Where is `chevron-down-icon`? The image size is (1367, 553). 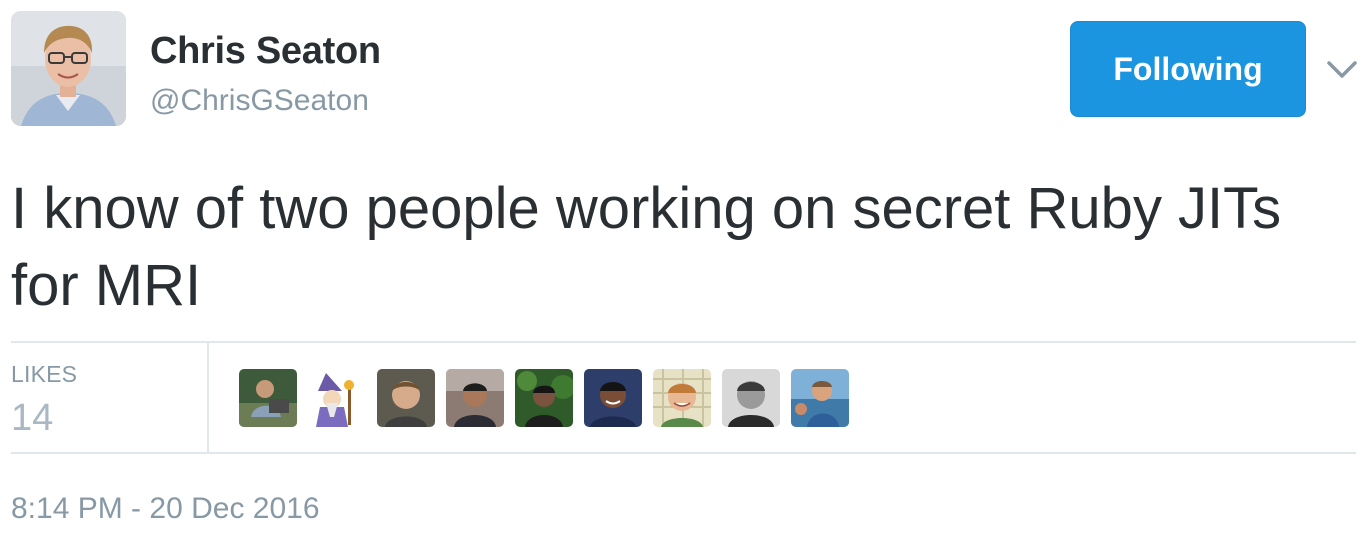
chevron-down-icon is located at coordinates (1342, 70).